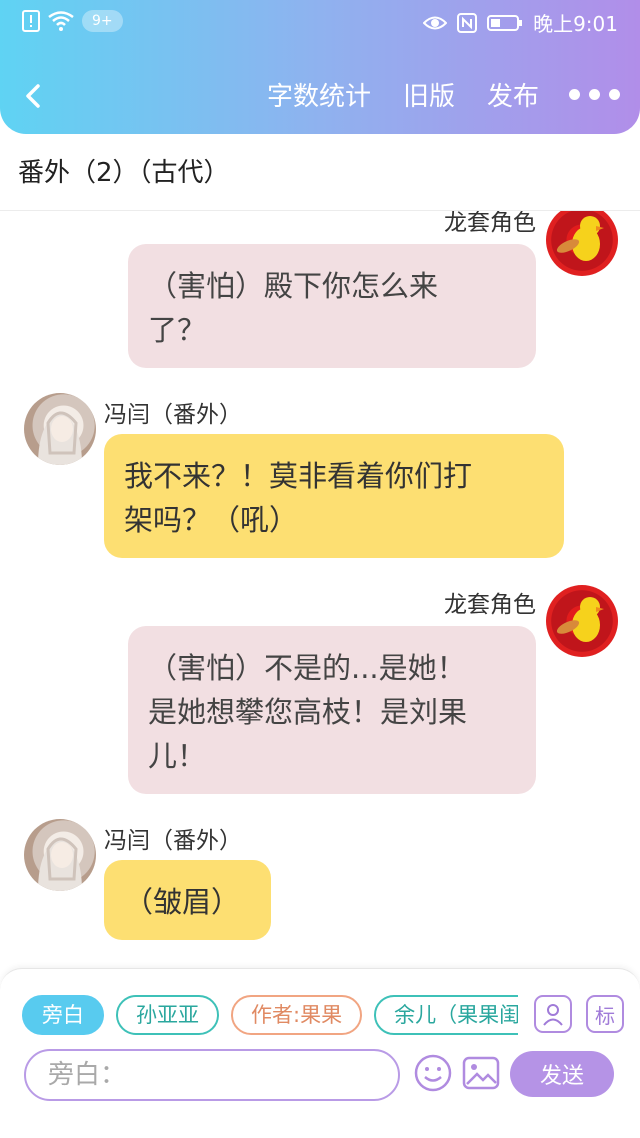 This screenshot has height=1138, width=640. I want to click on old-version-button: 旧版, so click(429, 94).